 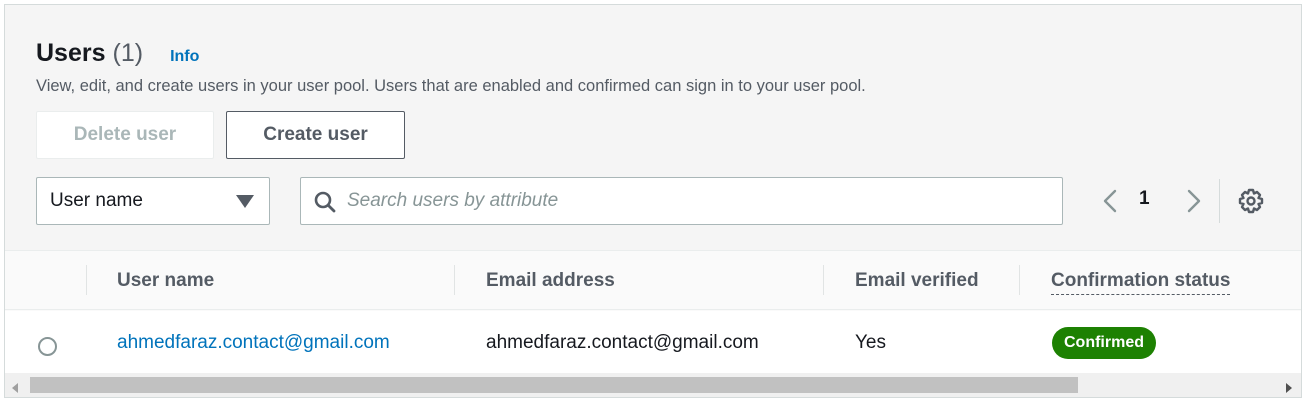 What do you see at coordinates (253, 343) in the screenshot?
I see `user-name-link: ahmedfaraz.contact@gmail.com` at bounding box center [253, 343].